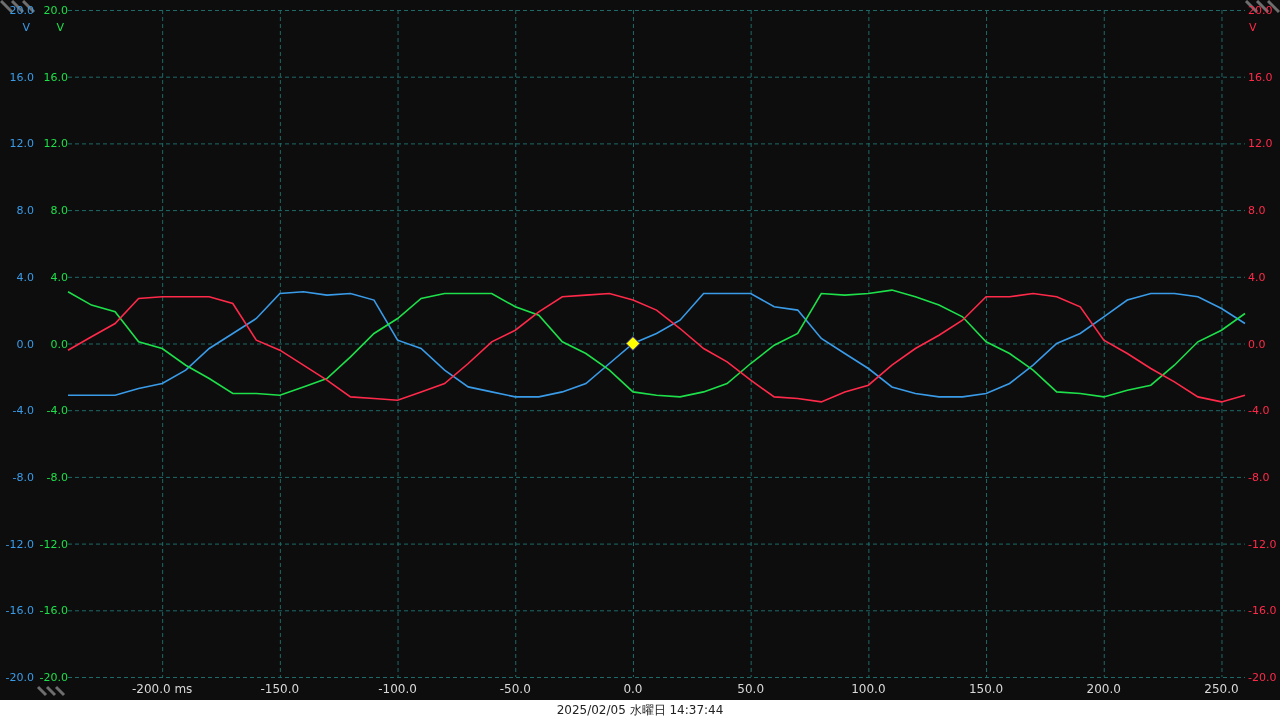 The width and height of the screenshot is (1280, 720). I want to click on axis-tick-label: -50.0, so click(515, 689).